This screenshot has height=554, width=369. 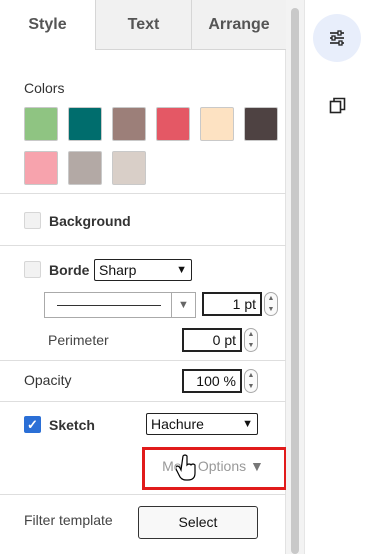 I want to click on format-panel-button, so click(x=337, y=38).